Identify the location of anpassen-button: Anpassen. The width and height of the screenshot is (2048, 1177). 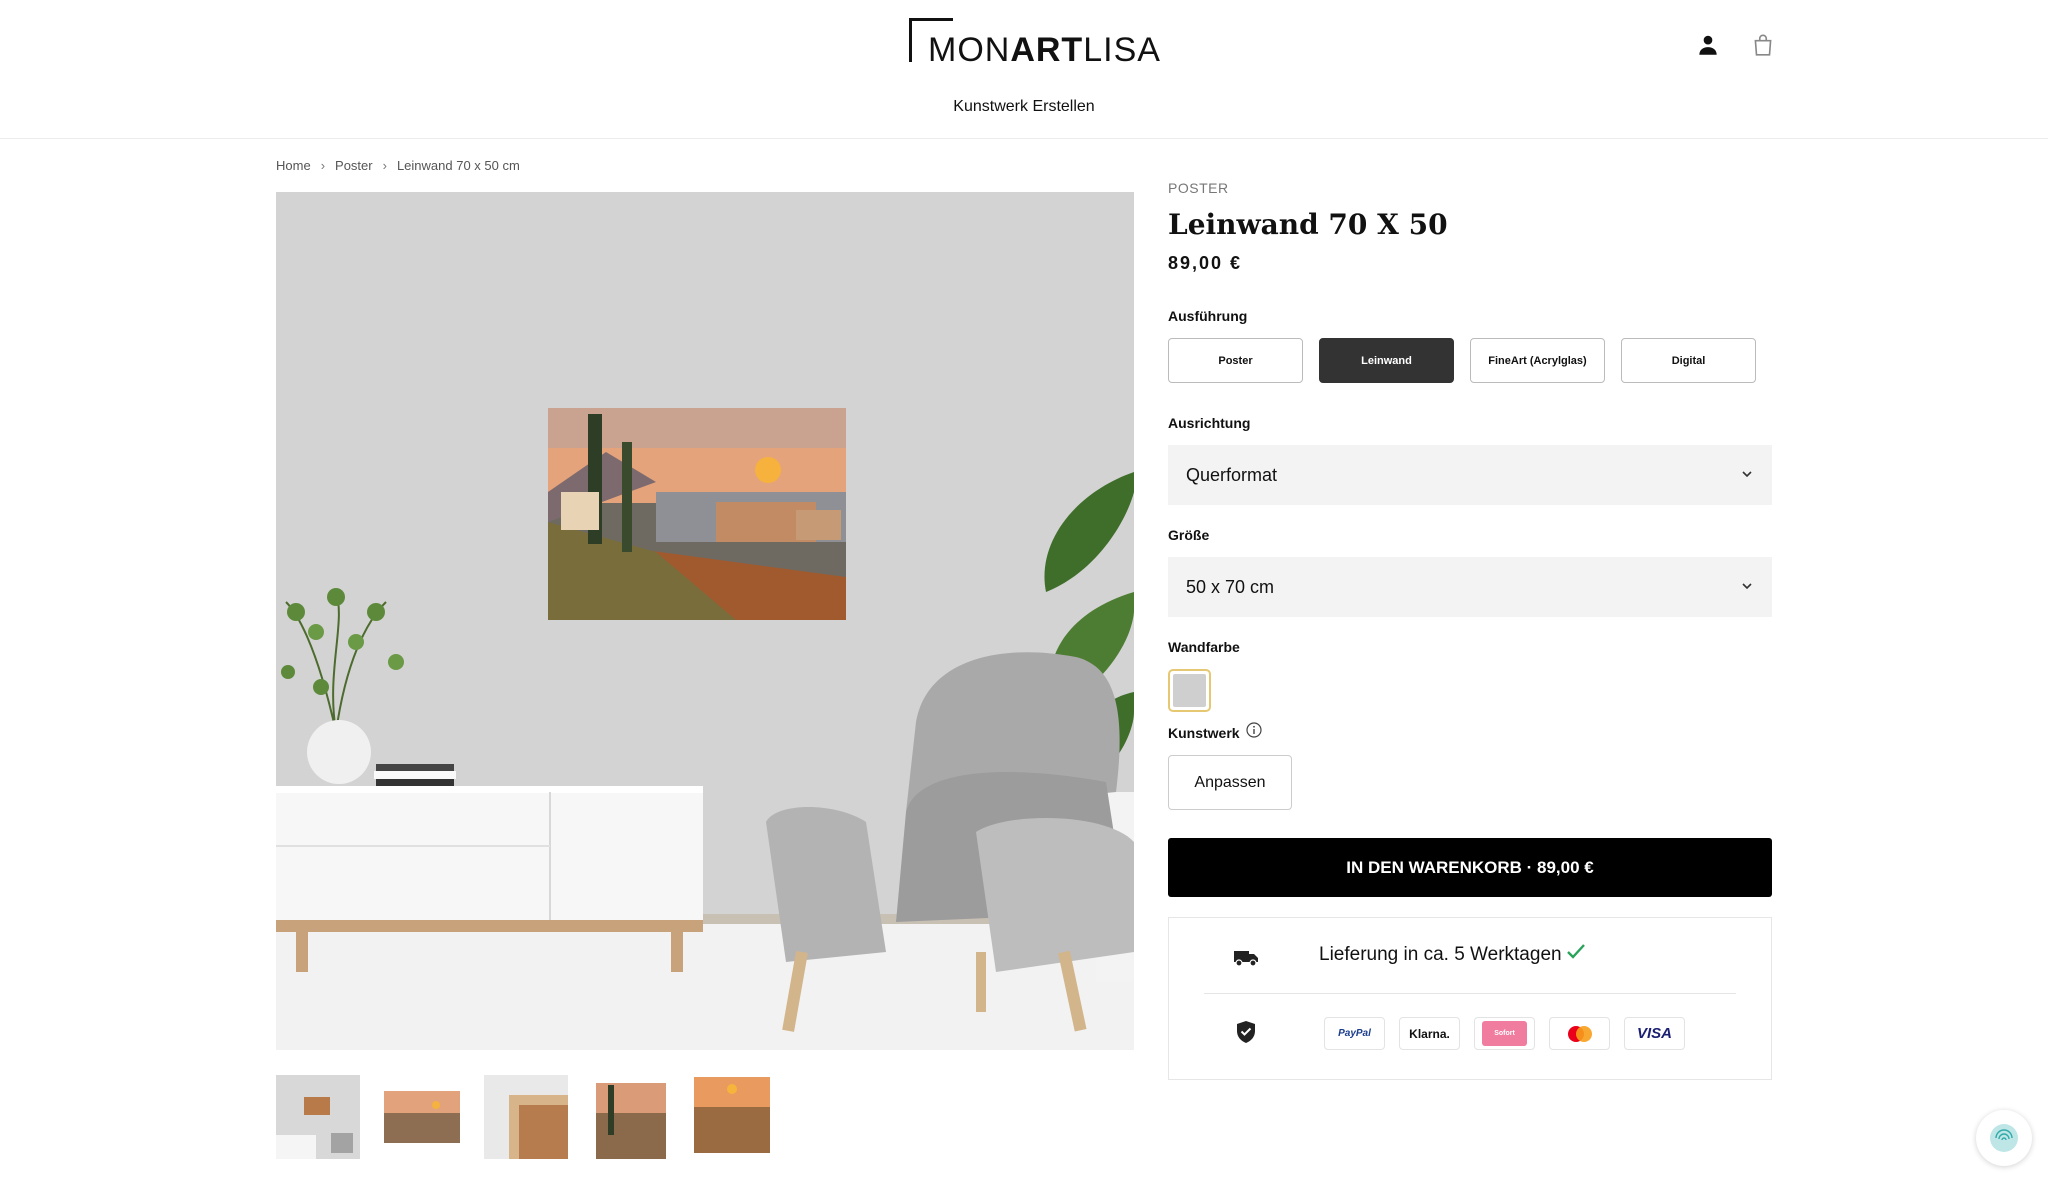
(1230, 782).